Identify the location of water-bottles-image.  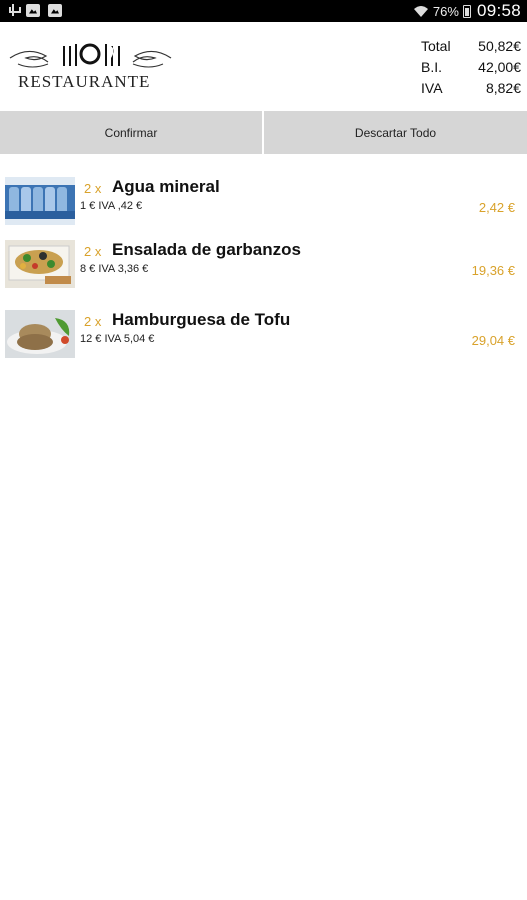
(40, 201).